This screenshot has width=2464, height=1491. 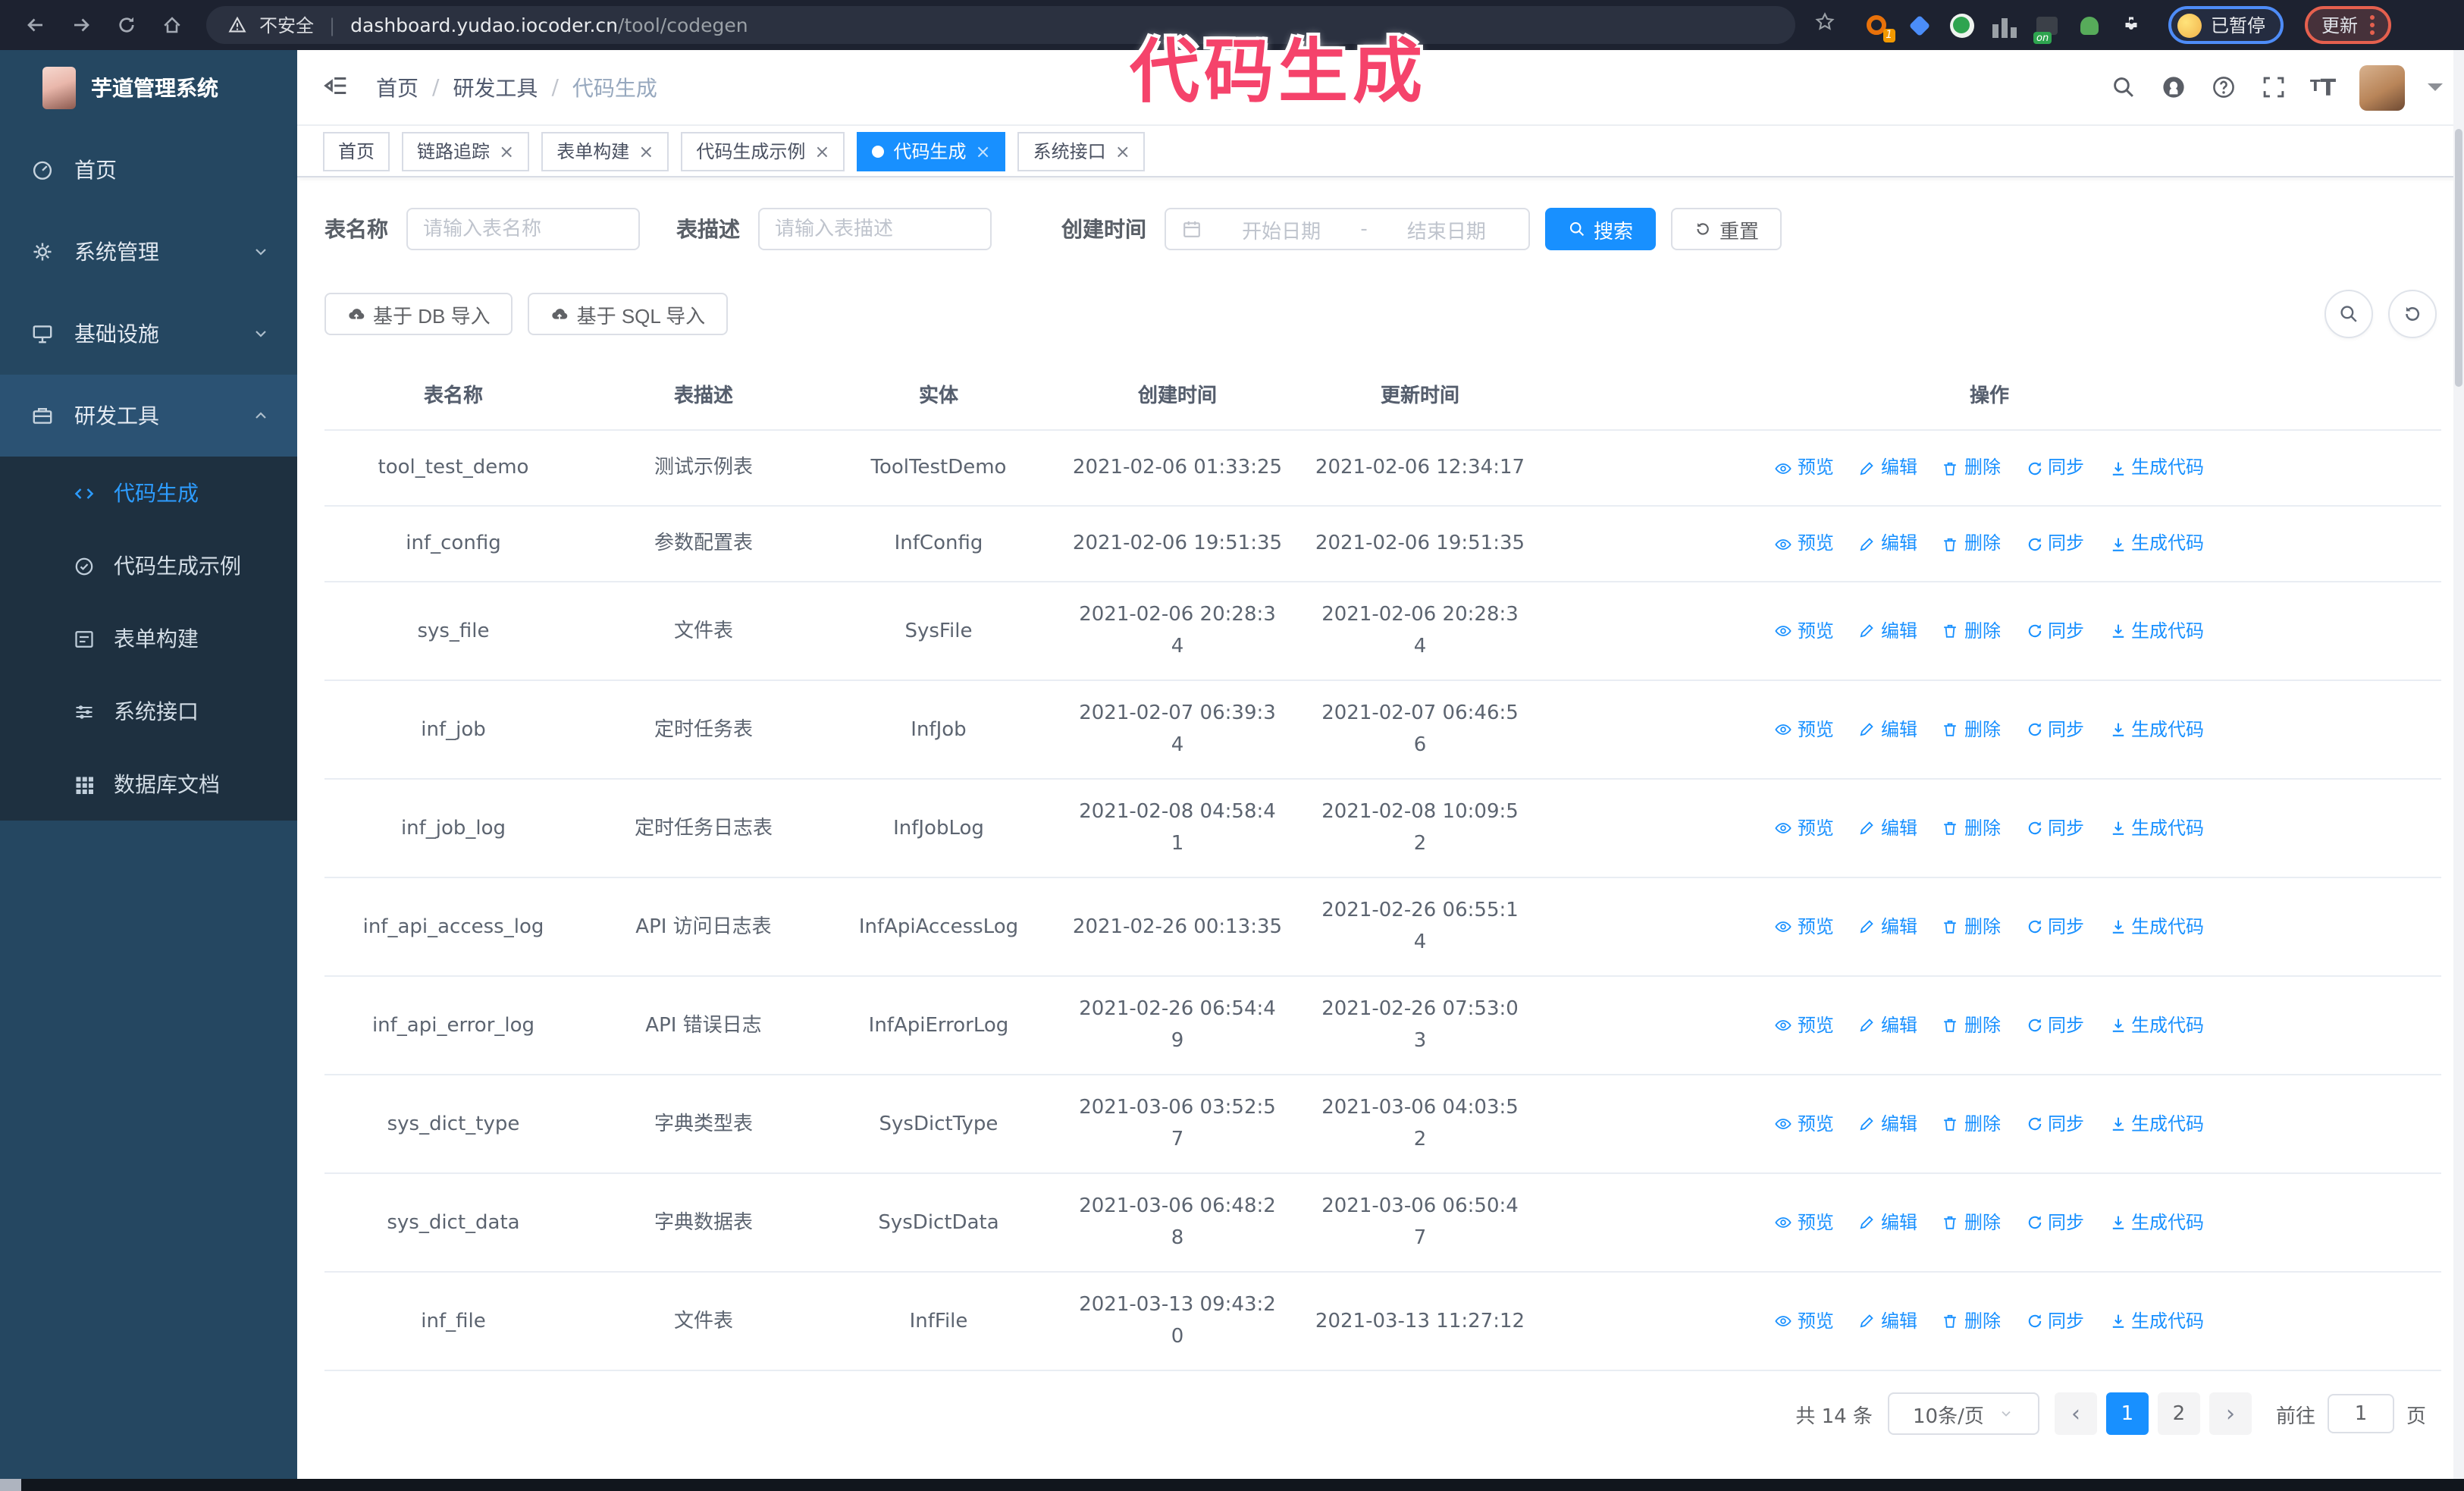 What do you see at coordinates (148, 334) in the screenshot?
I see `sidebar-item-2: 基础设施` at bounding box center [148, 334].